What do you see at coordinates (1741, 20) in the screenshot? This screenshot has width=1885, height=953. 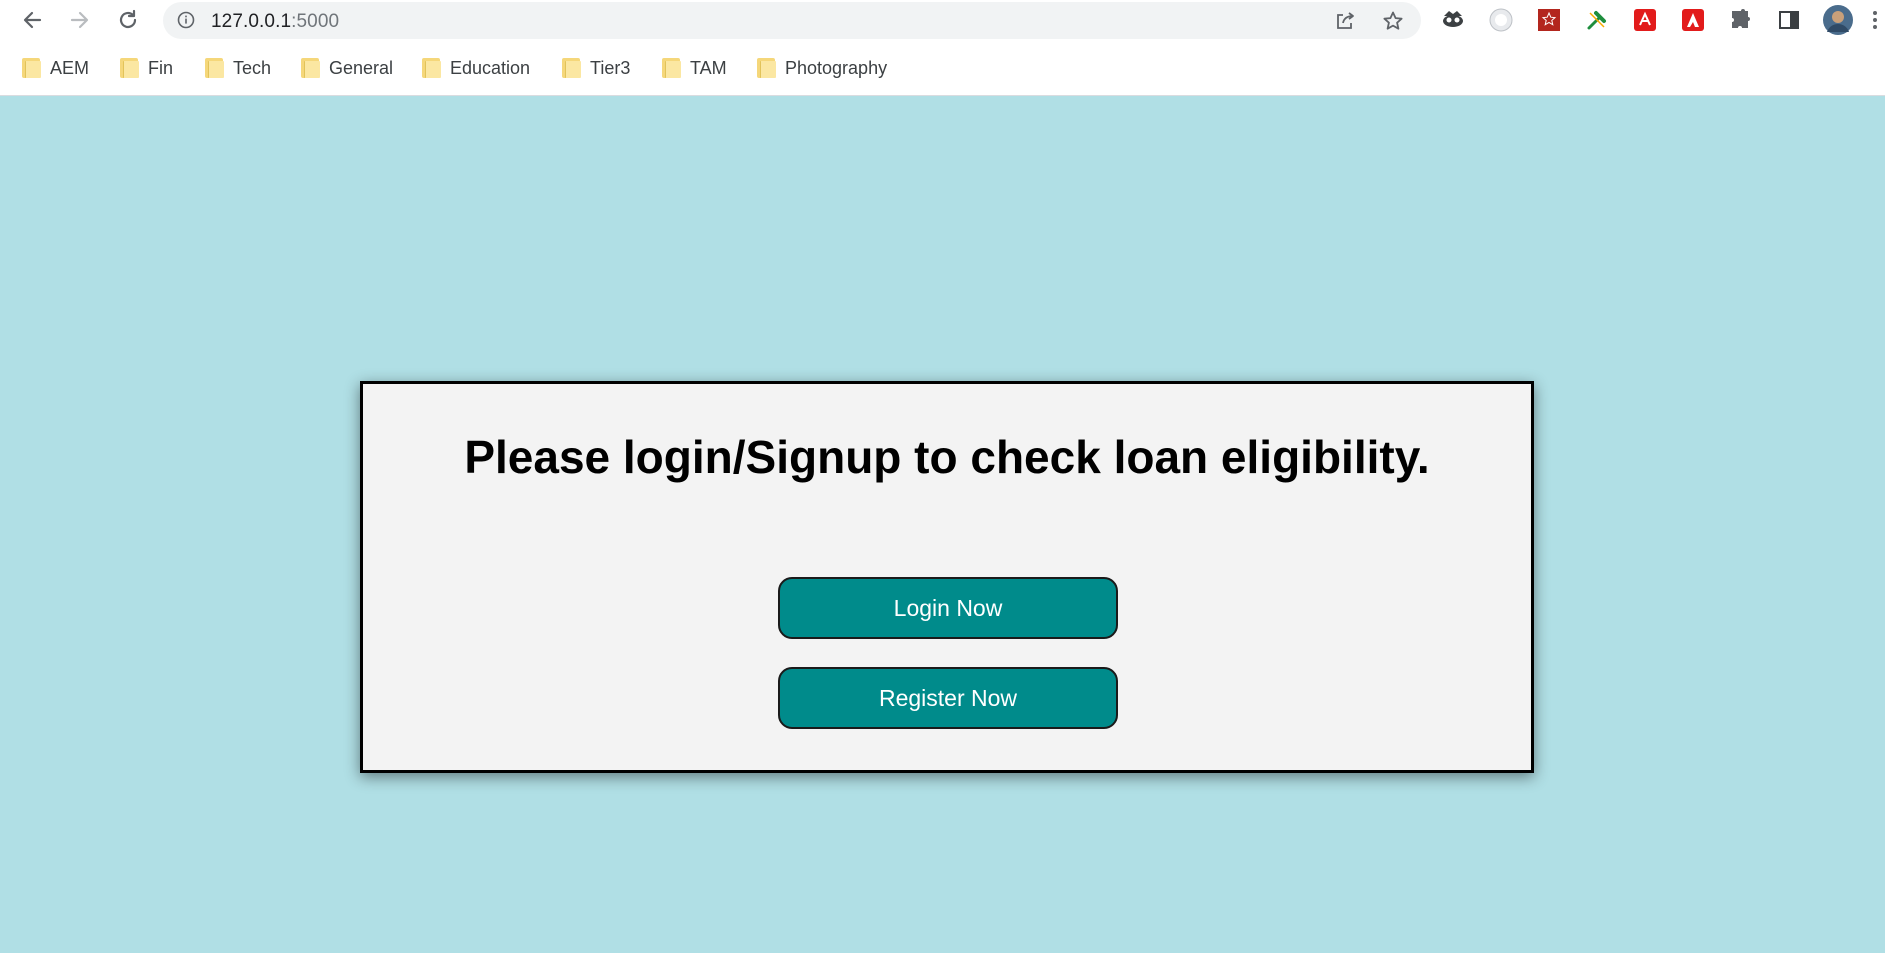 I see `puzzle-icon` at bounding box center [1741, 20].